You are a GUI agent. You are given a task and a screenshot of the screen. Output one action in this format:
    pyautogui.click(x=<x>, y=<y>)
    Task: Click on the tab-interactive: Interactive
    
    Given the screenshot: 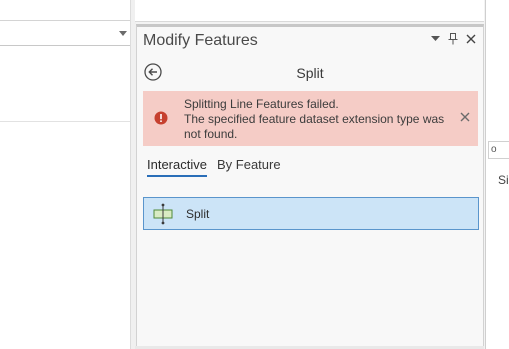 What is the action you would take?
    pyautogui.click(x=177, y=166)
    